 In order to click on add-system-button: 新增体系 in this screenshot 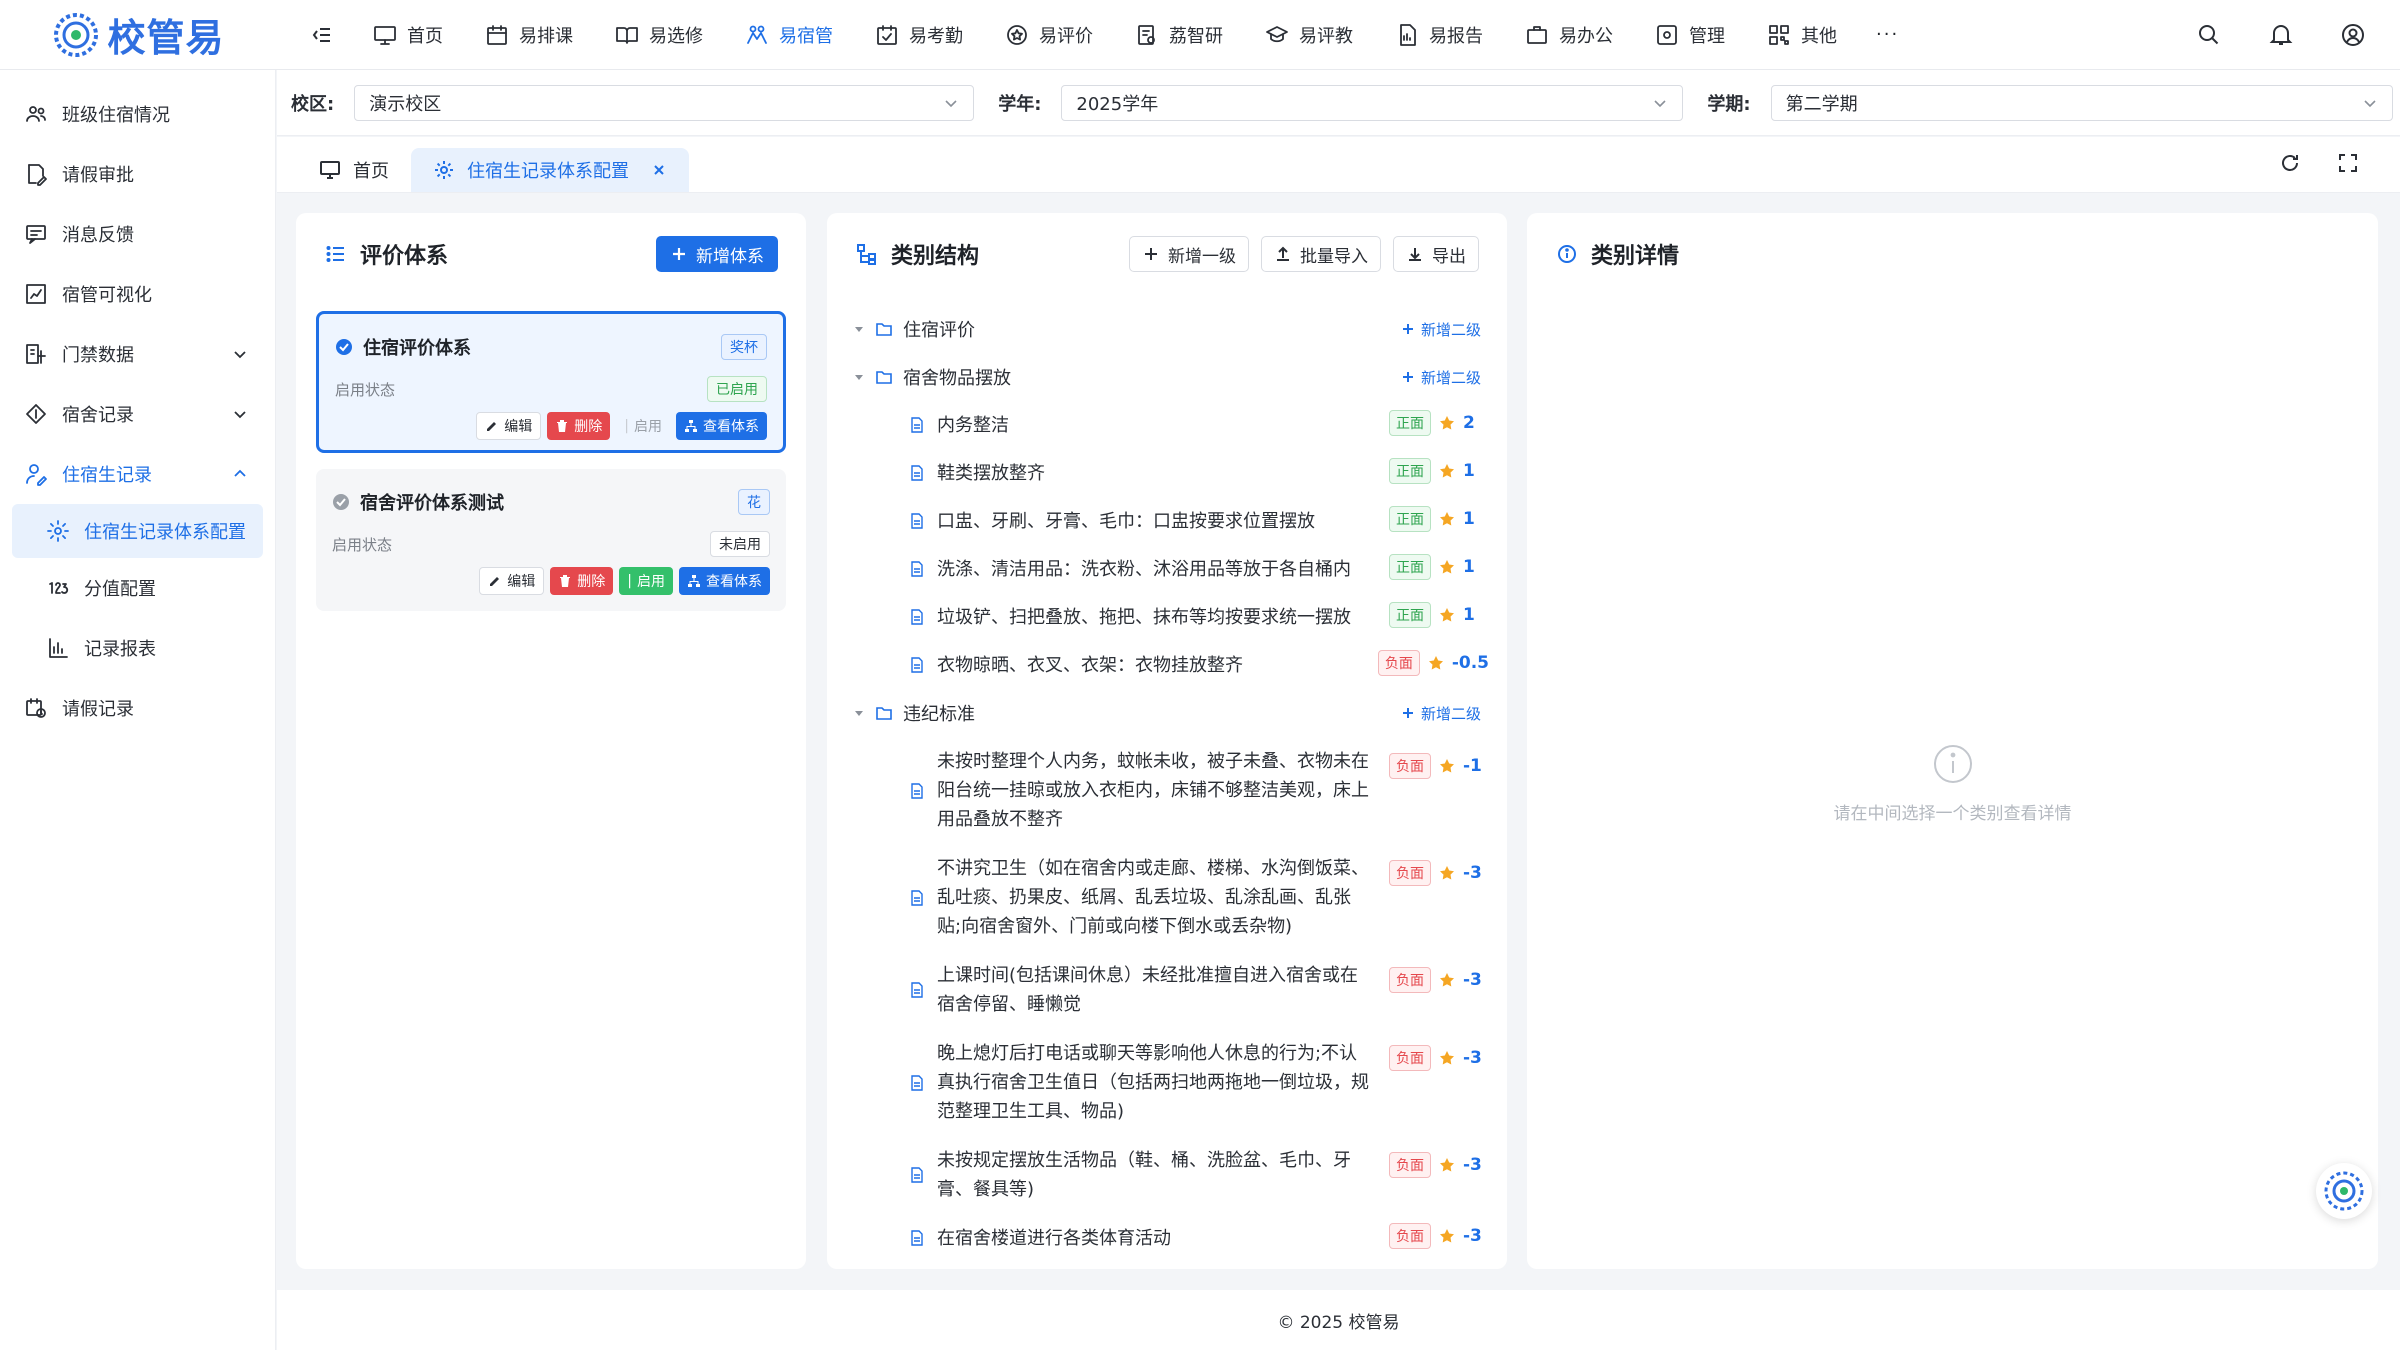, I will do `click(717, 254)`.